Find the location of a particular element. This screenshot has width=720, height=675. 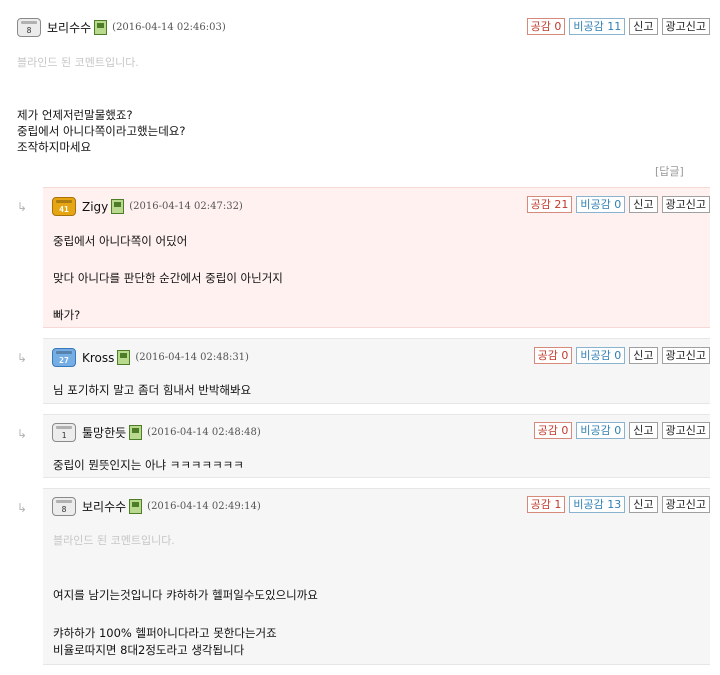

comment-actions: 공감 21 비공감 0 신고 광고신고 is located at coordinates (618, 204).